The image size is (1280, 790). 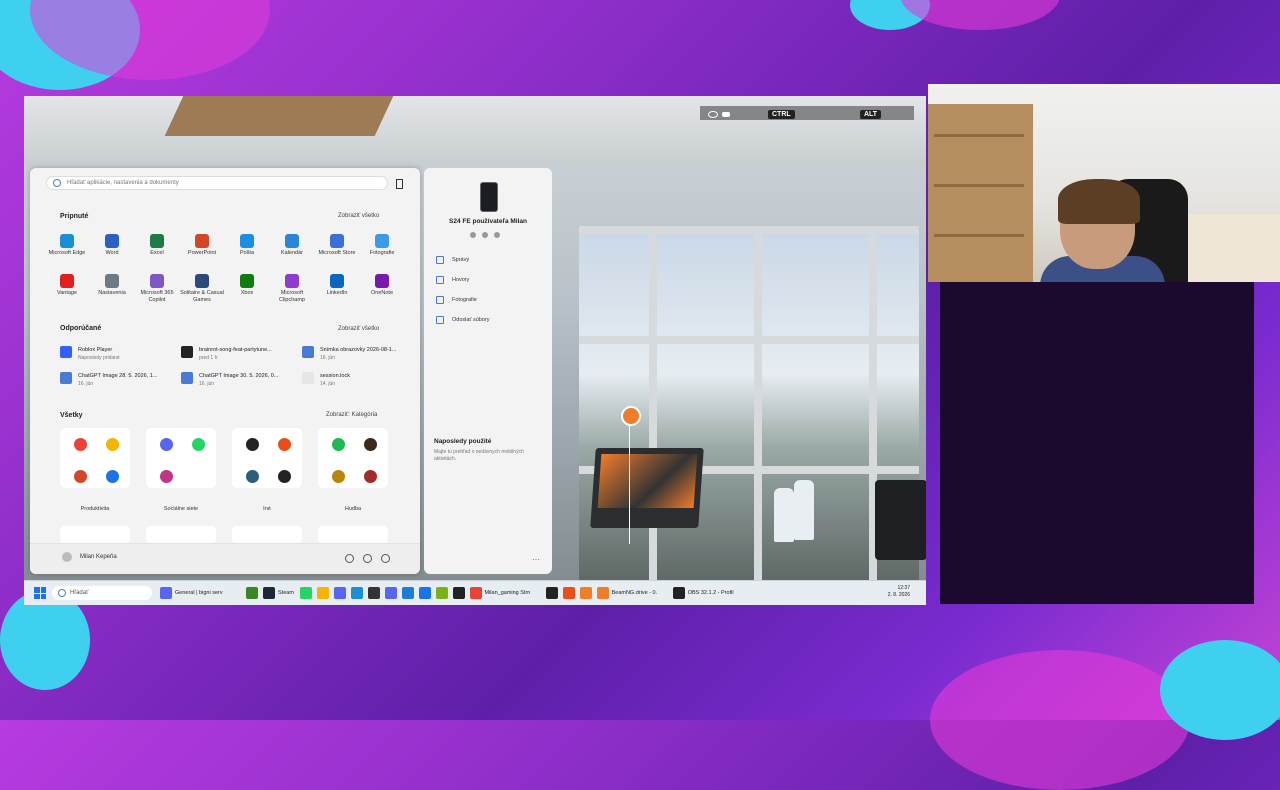 What do you see at coordinates (102, 593) in the screenshot?
I see `taskbar-search: Hľadať` at bounding box center [102, 593].